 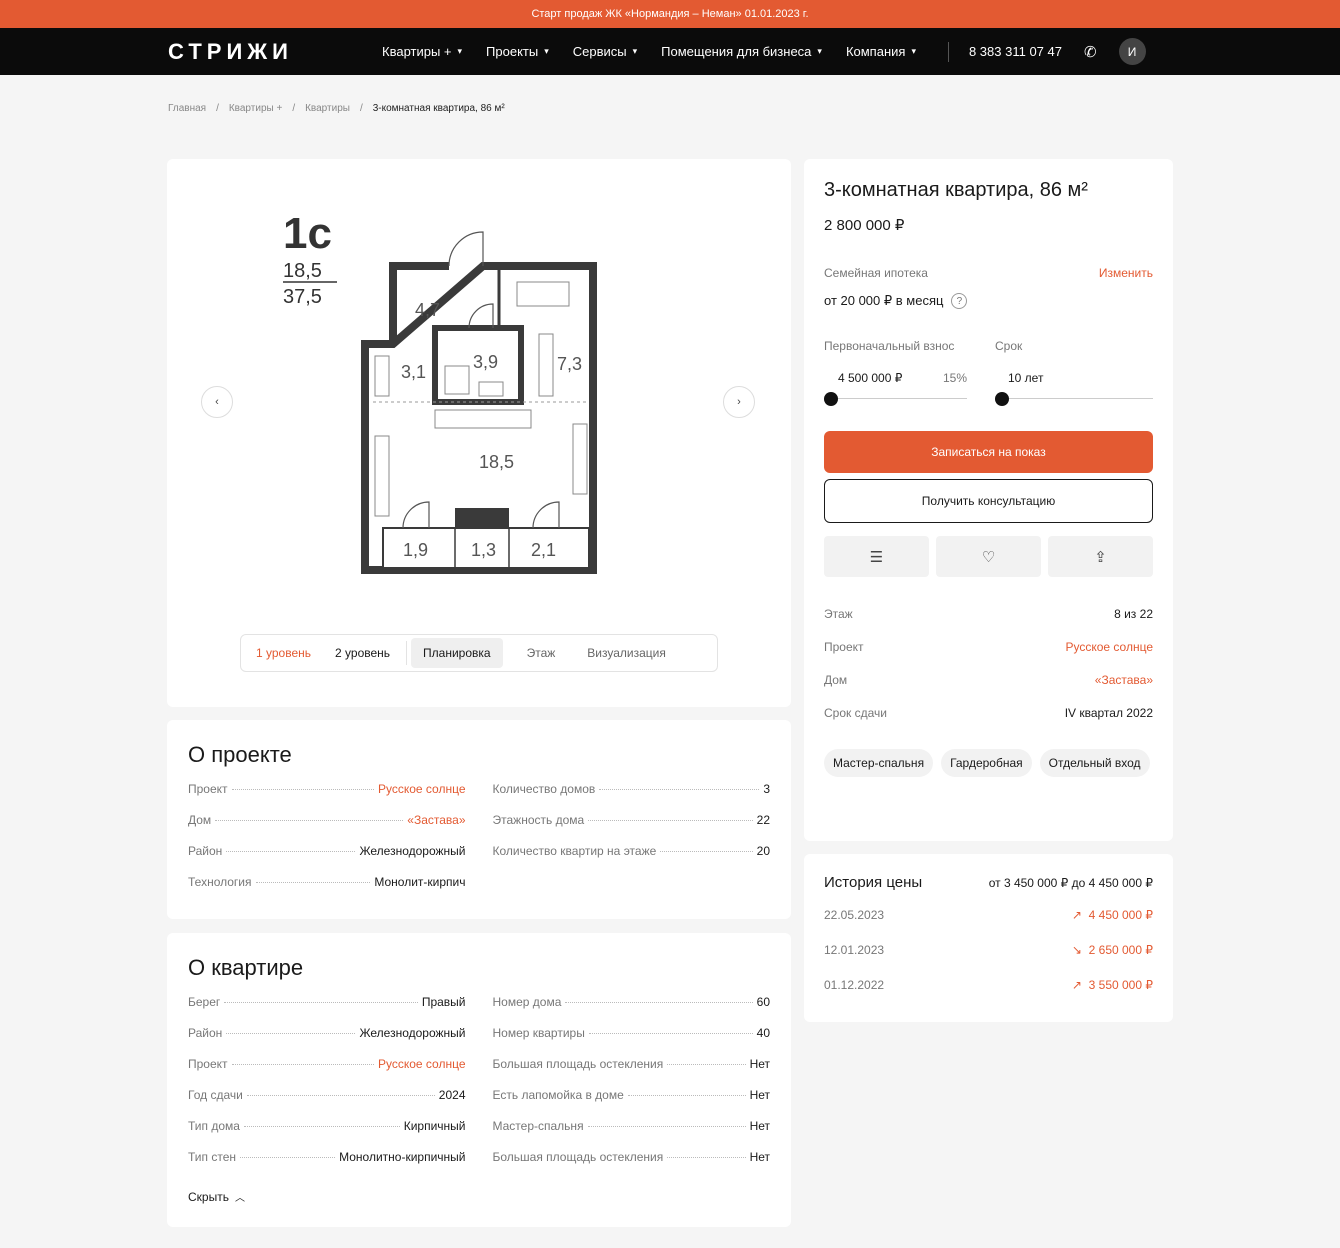 I want to click on breadcrumb-home: Главная, so click(x=187, y=108).